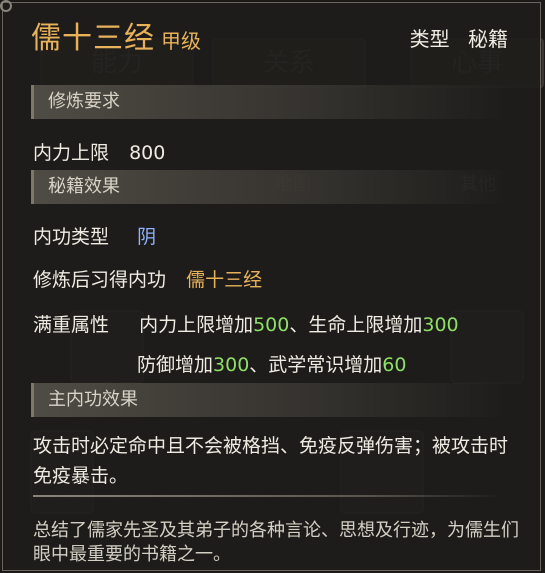 This screenshot has height=573, width=545. Describe the element at coordinates (276, 542) in the screenshot. I see `lore-text: 总结了儒家先圣及其弟子的各种言论、思想及行迹，为儒生们眼中最重要的书籍之一。` at that location.